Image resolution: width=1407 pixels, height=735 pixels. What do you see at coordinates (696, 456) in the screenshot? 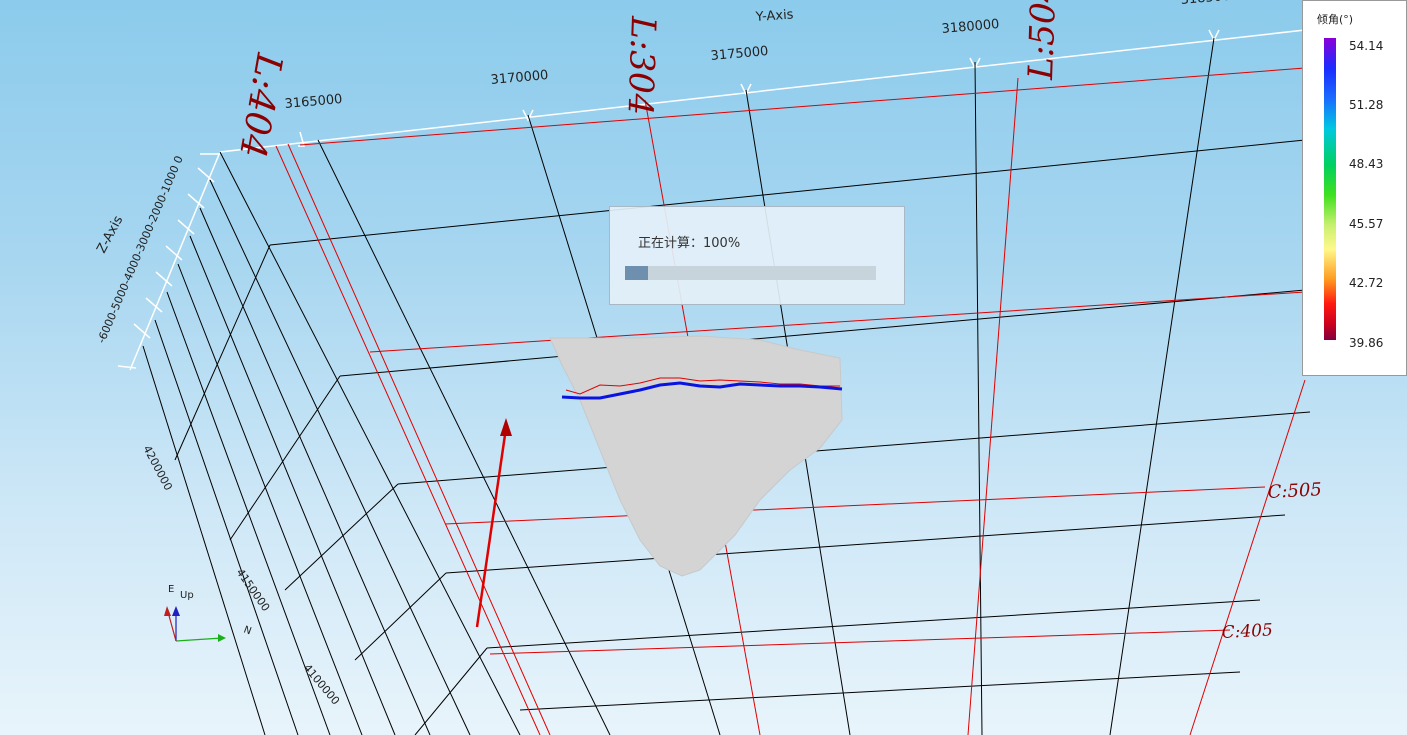
I see `fault-surface` at bounding box center [696, 456].